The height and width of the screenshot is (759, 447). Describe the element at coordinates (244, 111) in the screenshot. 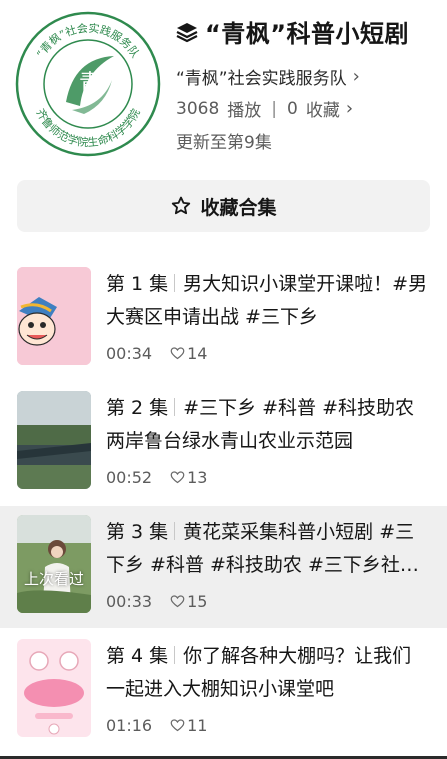

I see `play-count-label: 播放` at that location.